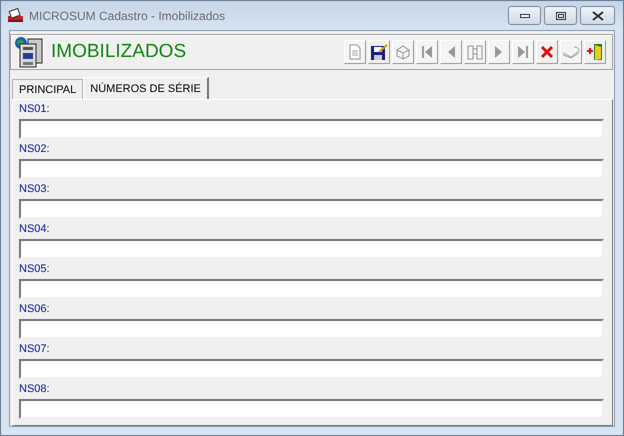 This screenshot has height=436, width=624. Describe the element at coordinates (35, 189) in the screenshot. I see `field-label: NS03:` at that location.